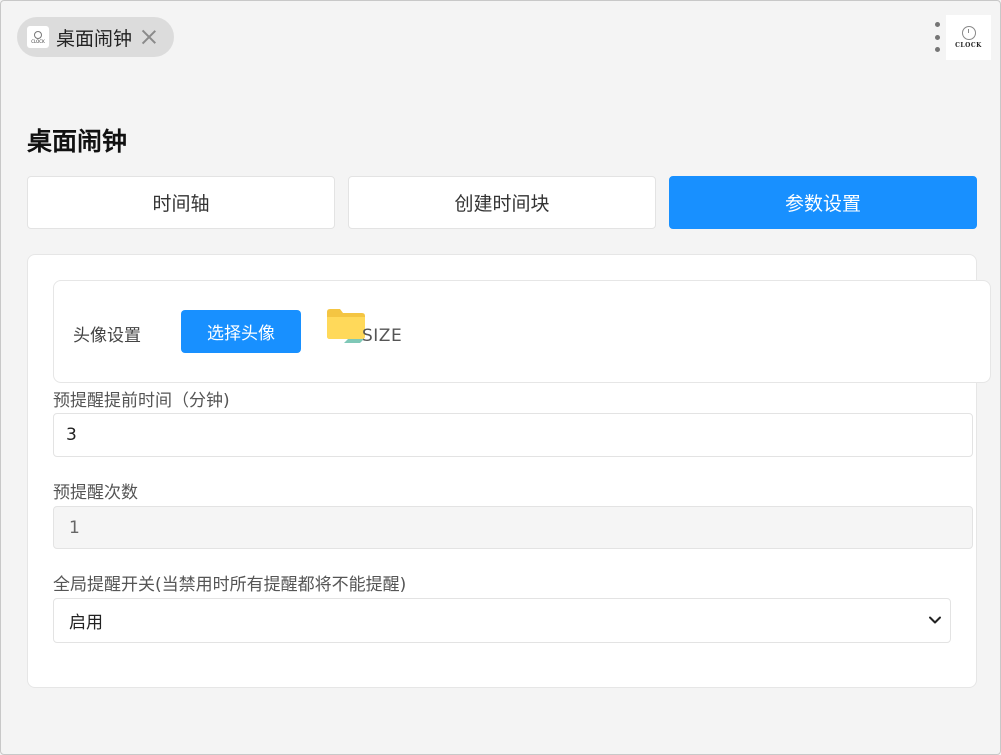 This screenshot has width=1001, height=755. I want to click on app-logo: CLOCK, so click(968, 37).